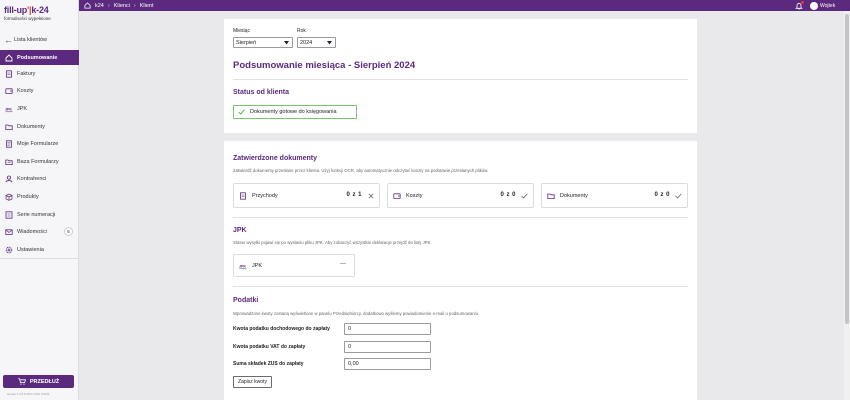 This screenshot has width=850, height=400. I want to click on sidebar-item-serie-numeracji: Serie numeracji, so click(39, 215).